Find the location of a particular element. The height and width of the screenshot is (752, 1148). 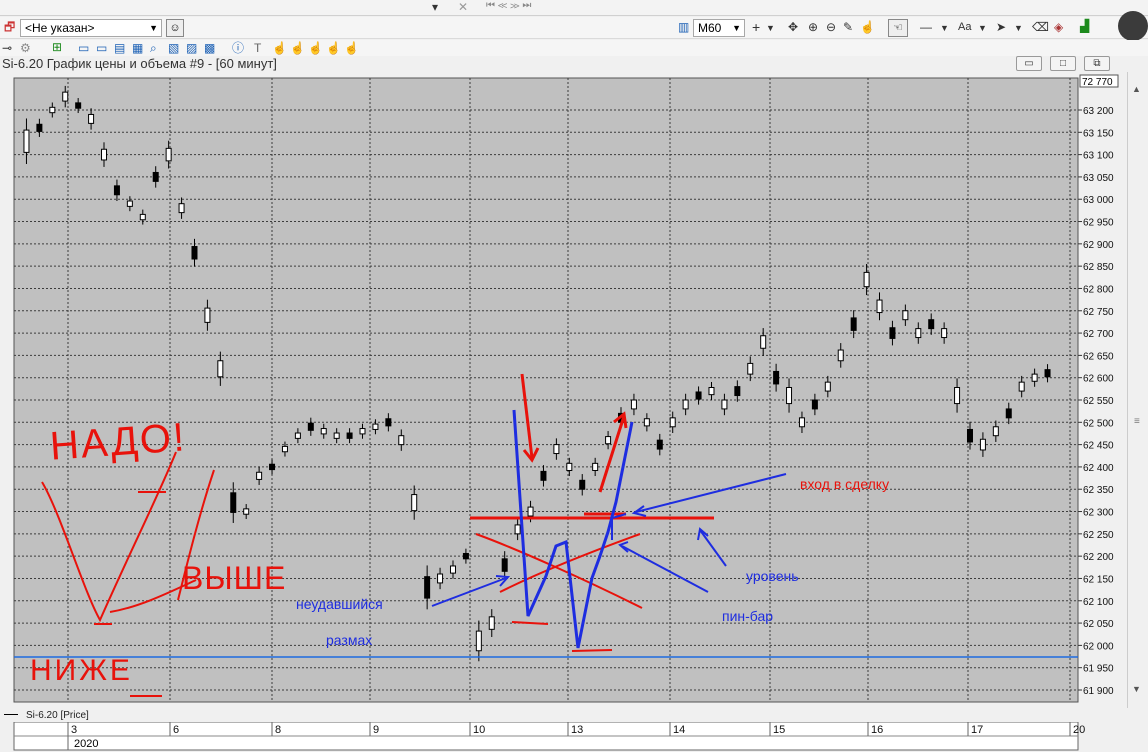

scroll-grip-icon: ≡ is located at coordinates (1137, 421).